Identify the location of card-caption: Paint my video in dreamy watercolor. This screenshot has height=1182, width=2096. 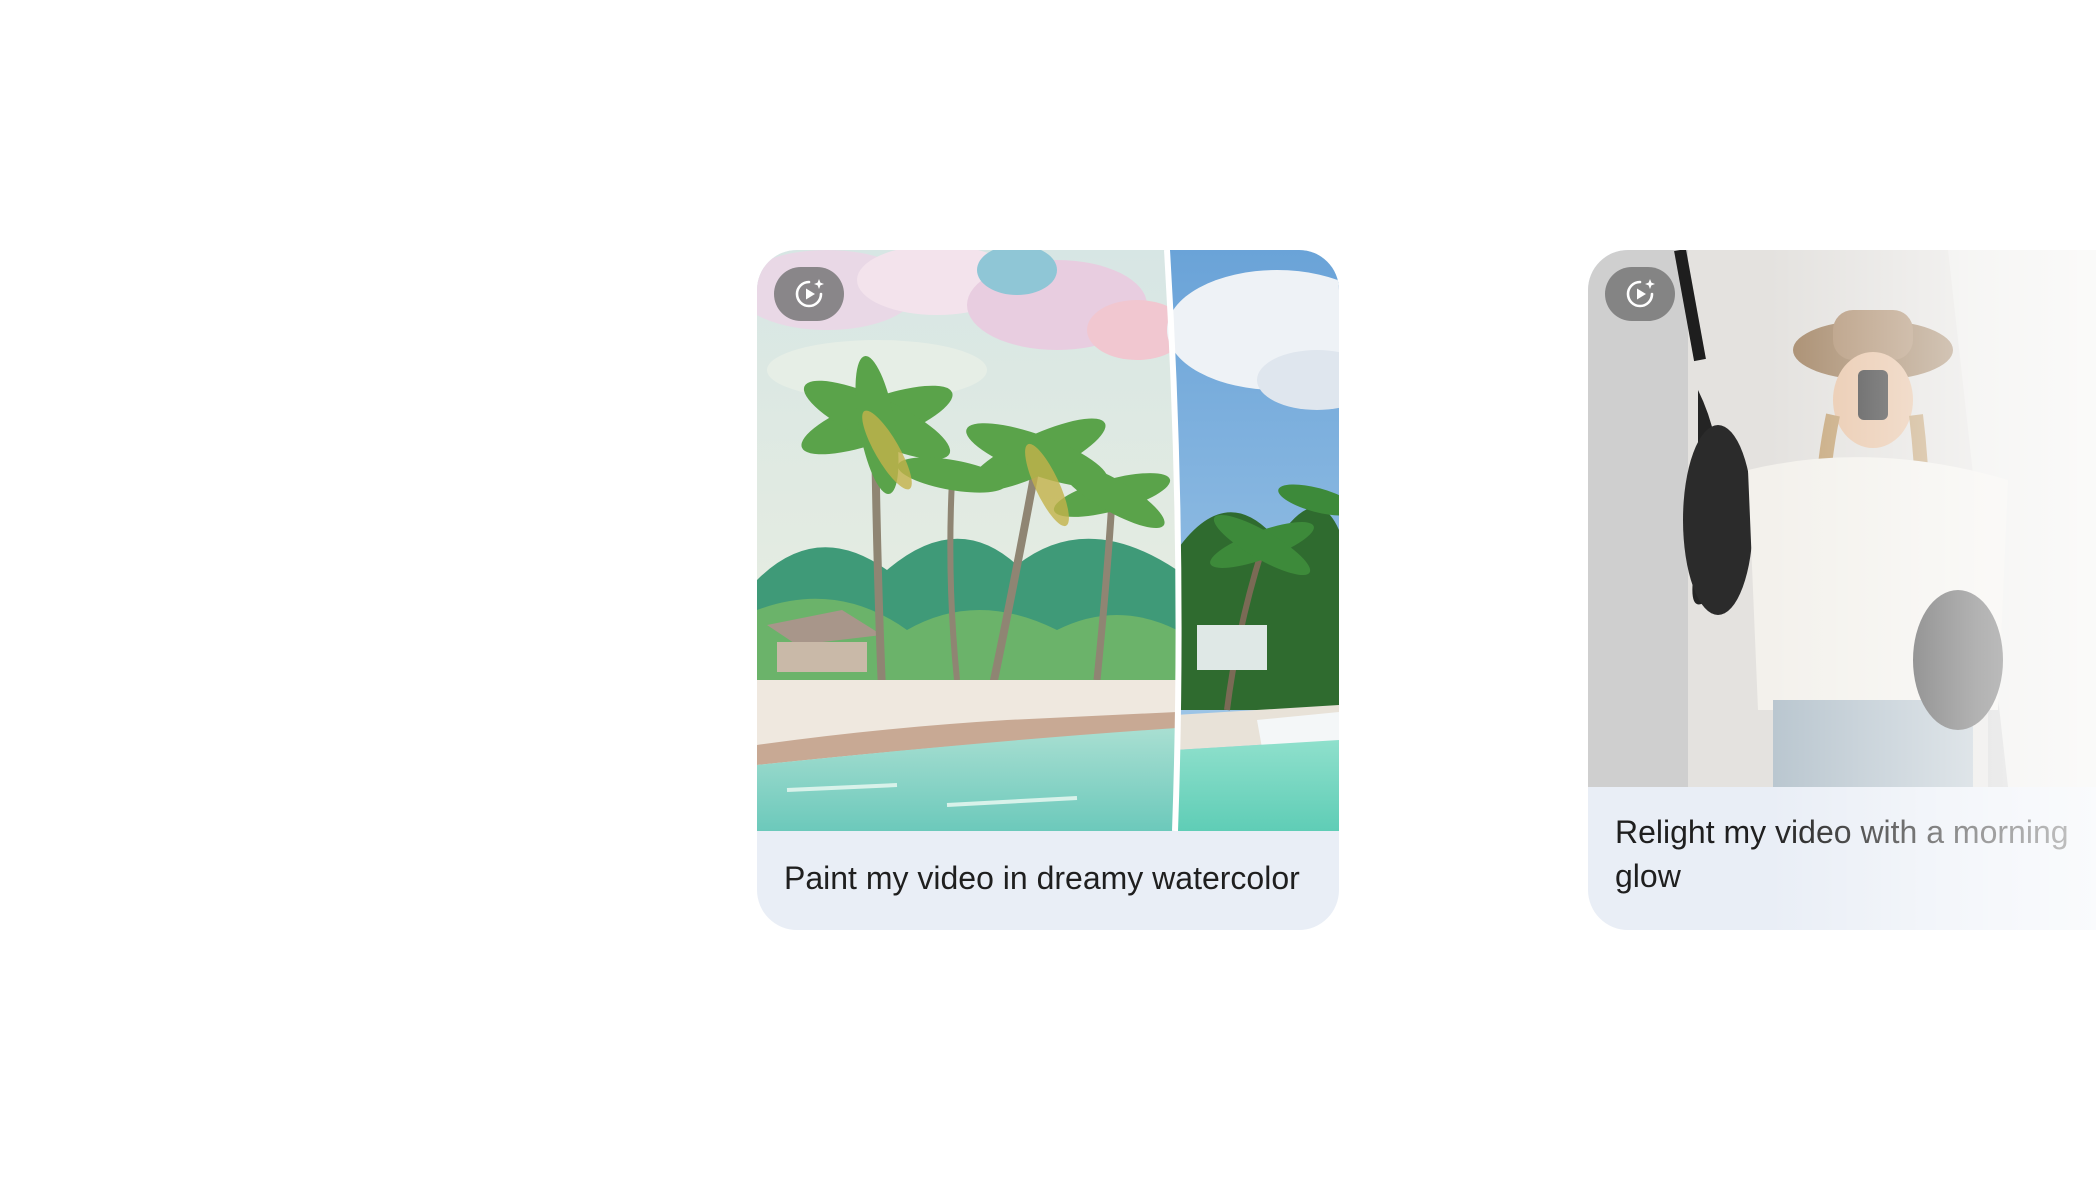
(1042, 878).